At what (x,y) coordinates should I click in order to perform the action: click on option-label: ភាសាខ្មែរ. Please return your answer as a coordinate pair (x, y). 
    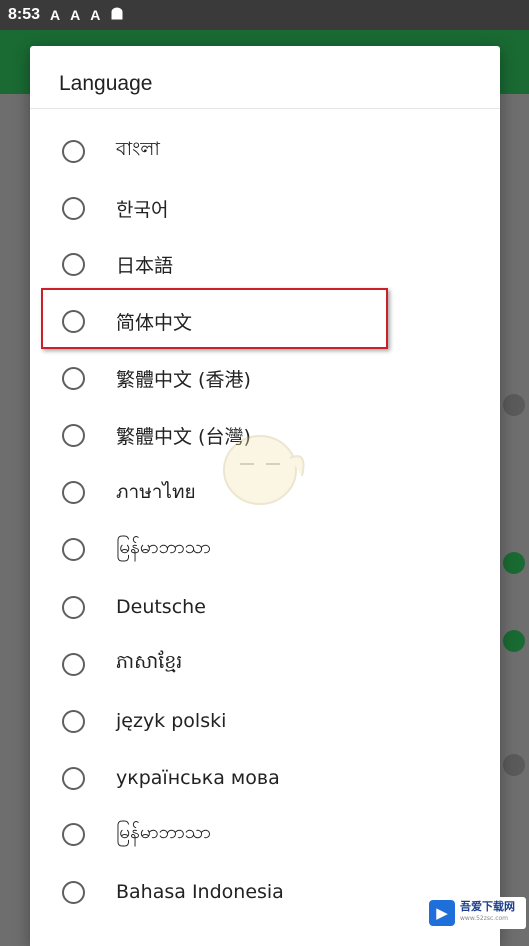
    Looking at the image, I should click on (149, 662).